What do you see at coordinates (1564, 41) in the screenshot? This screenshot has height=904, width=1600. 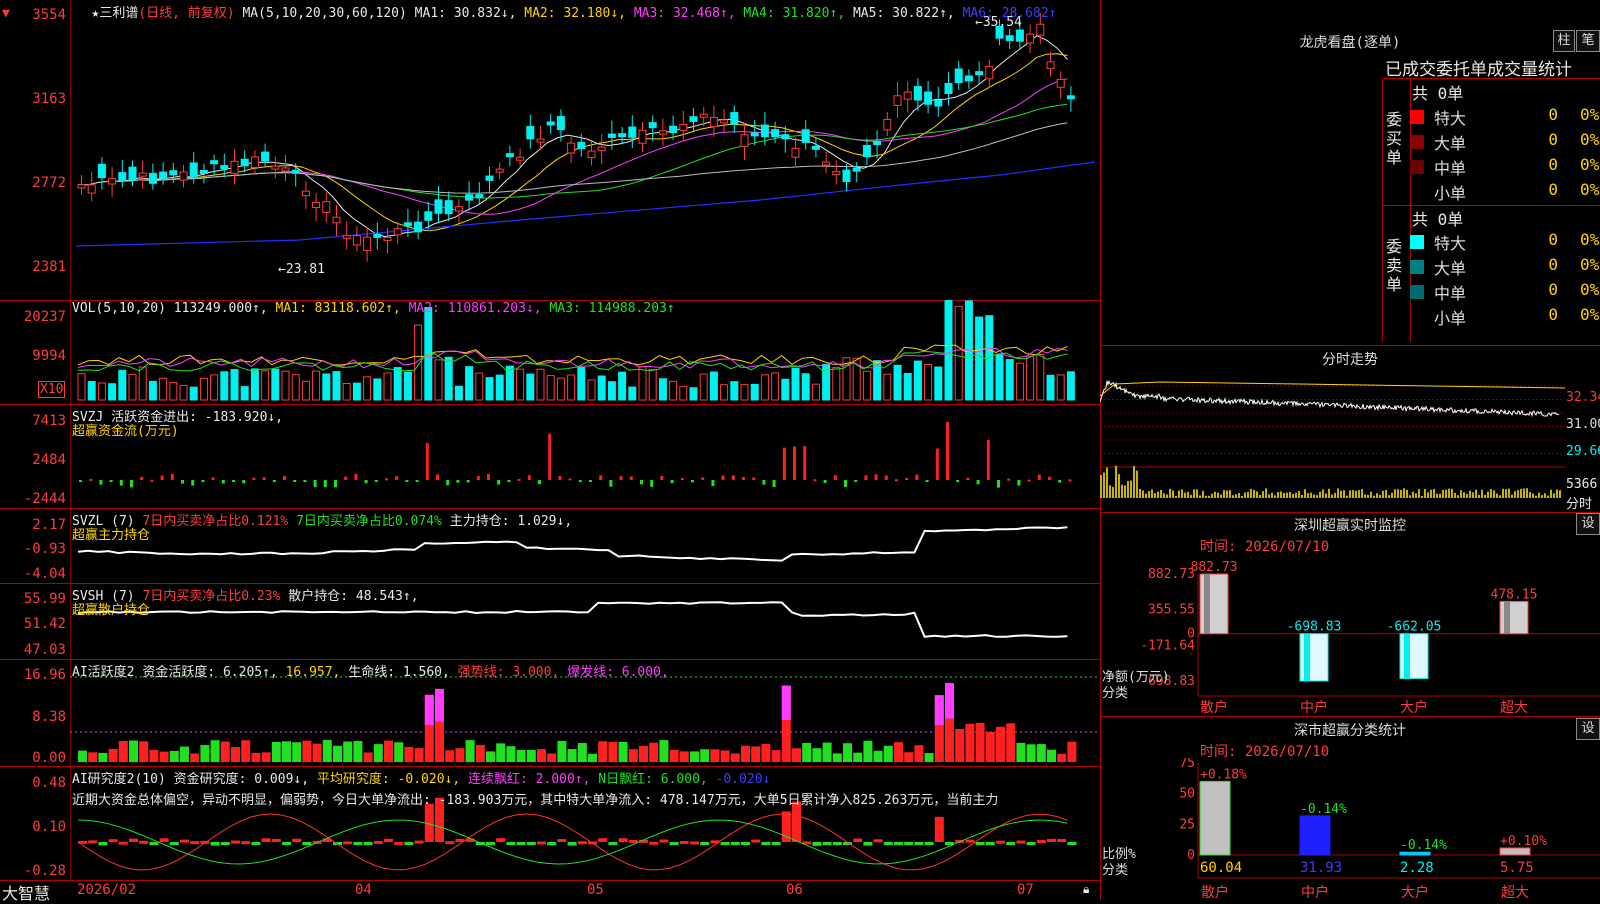 I see `bar-mode-button: 柱` at bounding box center [1564, 41].